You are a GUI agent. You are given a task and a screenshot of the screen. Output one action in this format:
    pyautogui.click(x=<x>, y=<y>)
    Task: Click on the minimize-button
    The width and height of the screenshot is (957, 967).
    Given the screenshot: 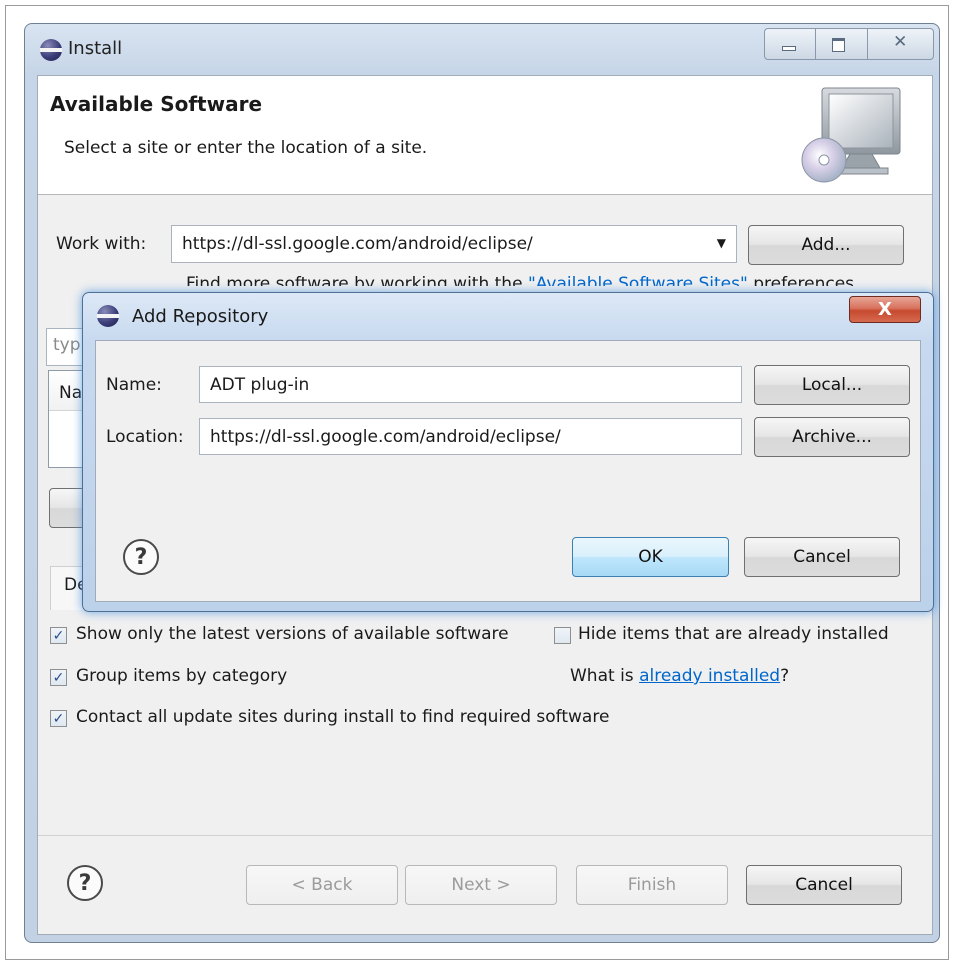 What is the action you would take?
    pyautogui.click(x=791, y=44)
    